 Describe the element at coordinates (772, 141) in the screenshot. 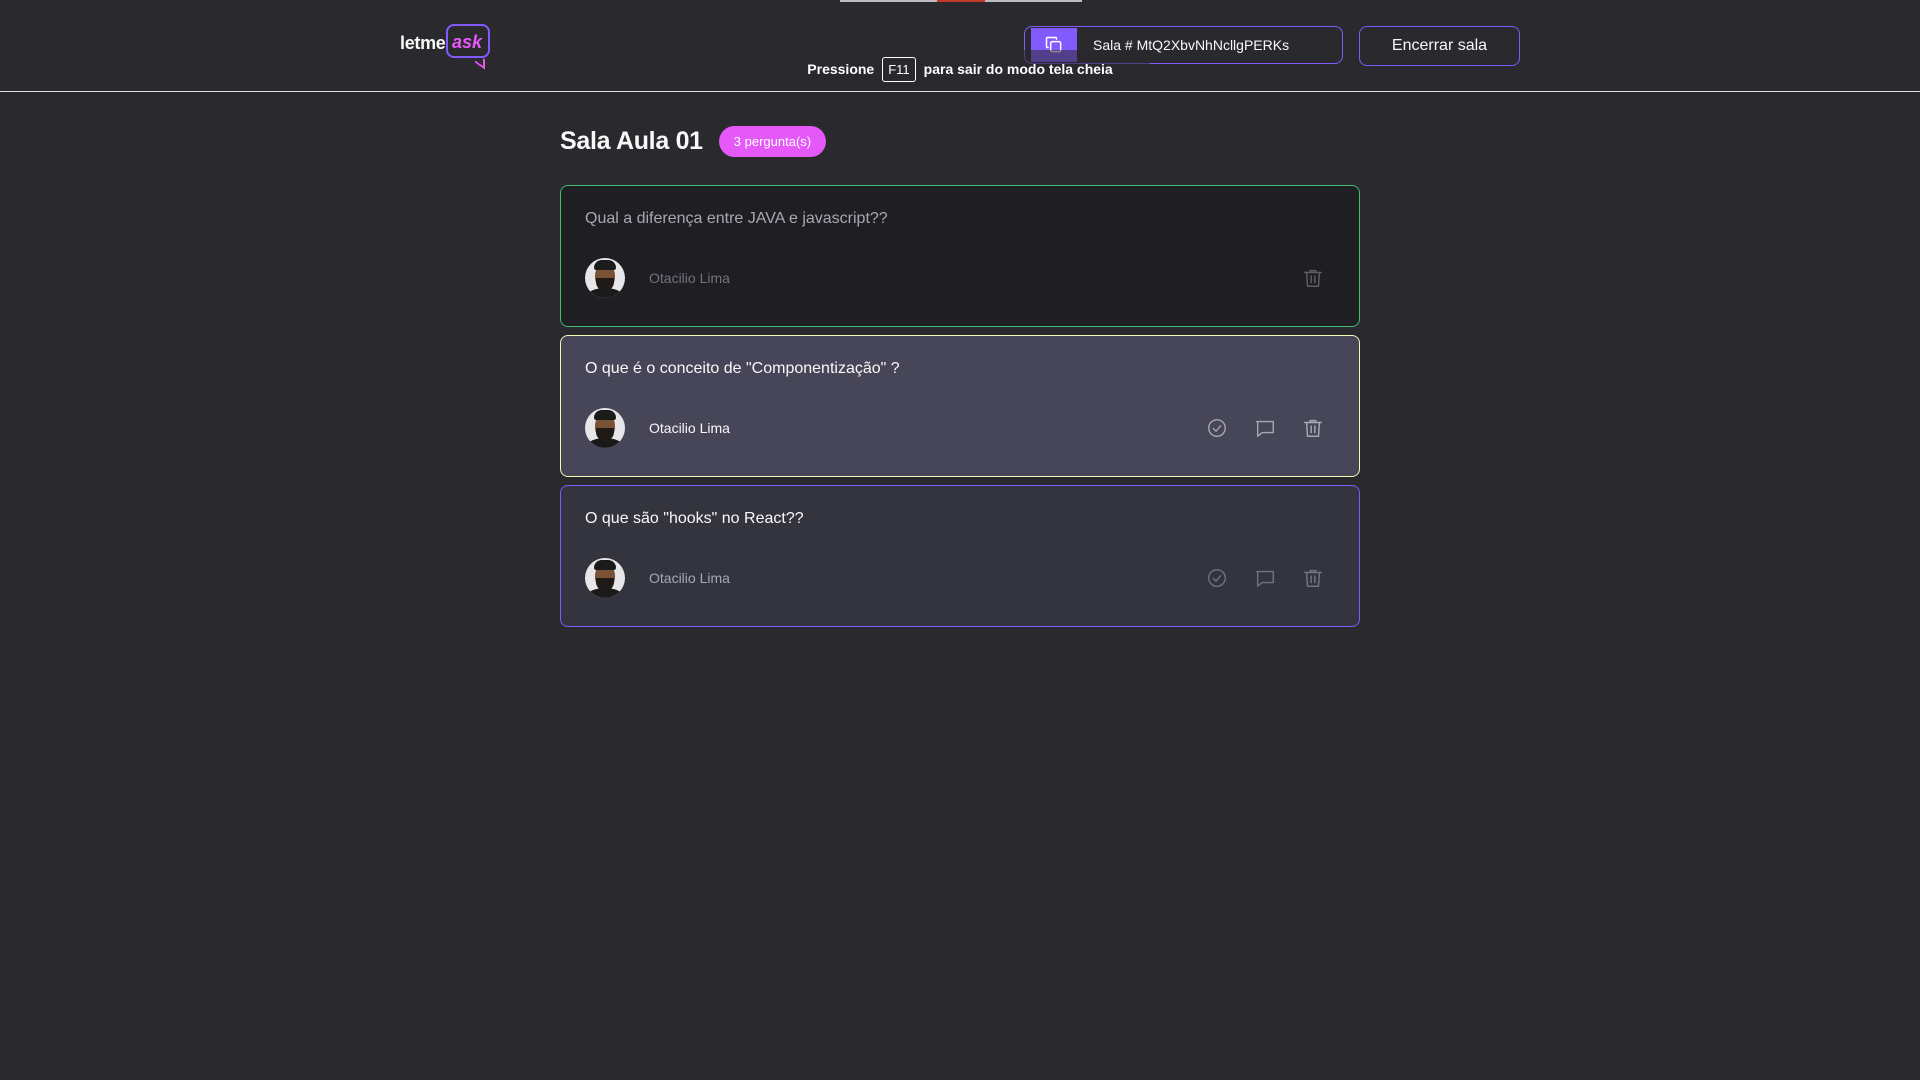

I see `question-count-badge: 3 pergunta(s)` at that location.